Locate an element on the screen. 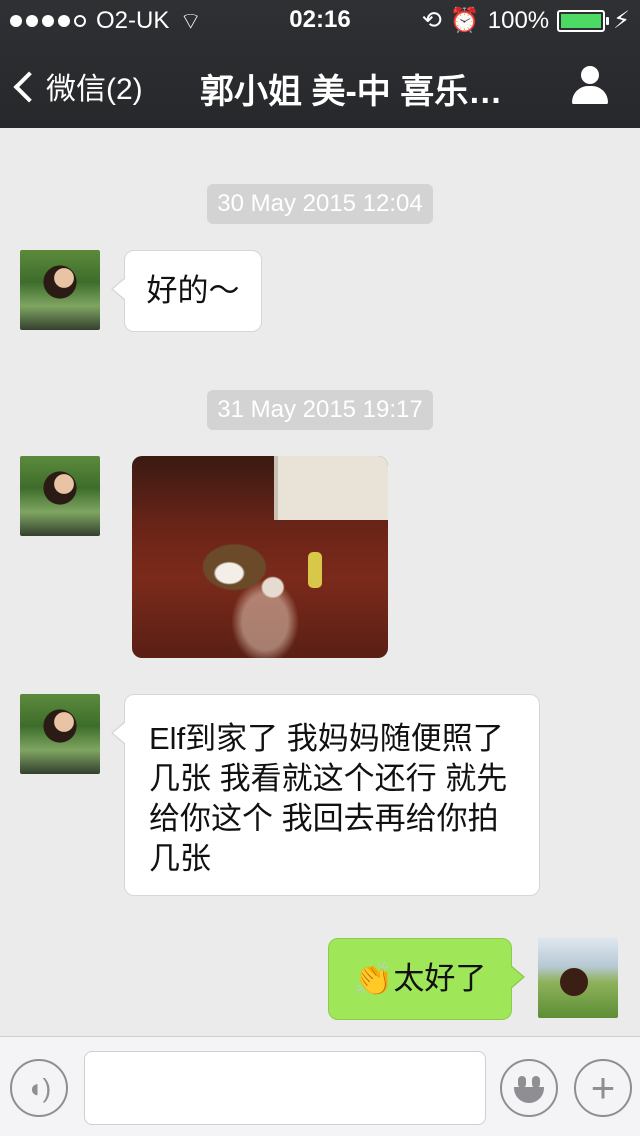  avatar-self is located at coordinates (578, 978).